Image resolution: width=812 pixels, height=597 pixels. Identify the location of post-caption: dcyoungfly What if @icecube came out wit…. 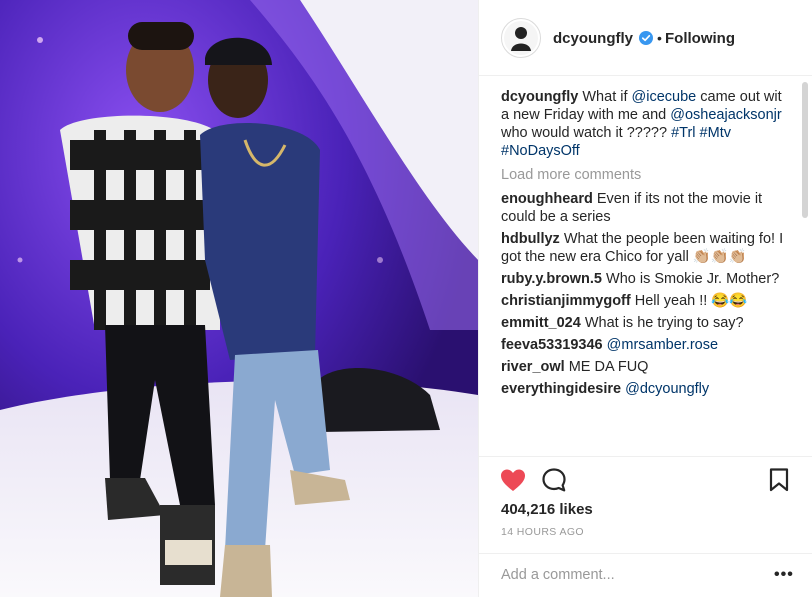
(647, 124).